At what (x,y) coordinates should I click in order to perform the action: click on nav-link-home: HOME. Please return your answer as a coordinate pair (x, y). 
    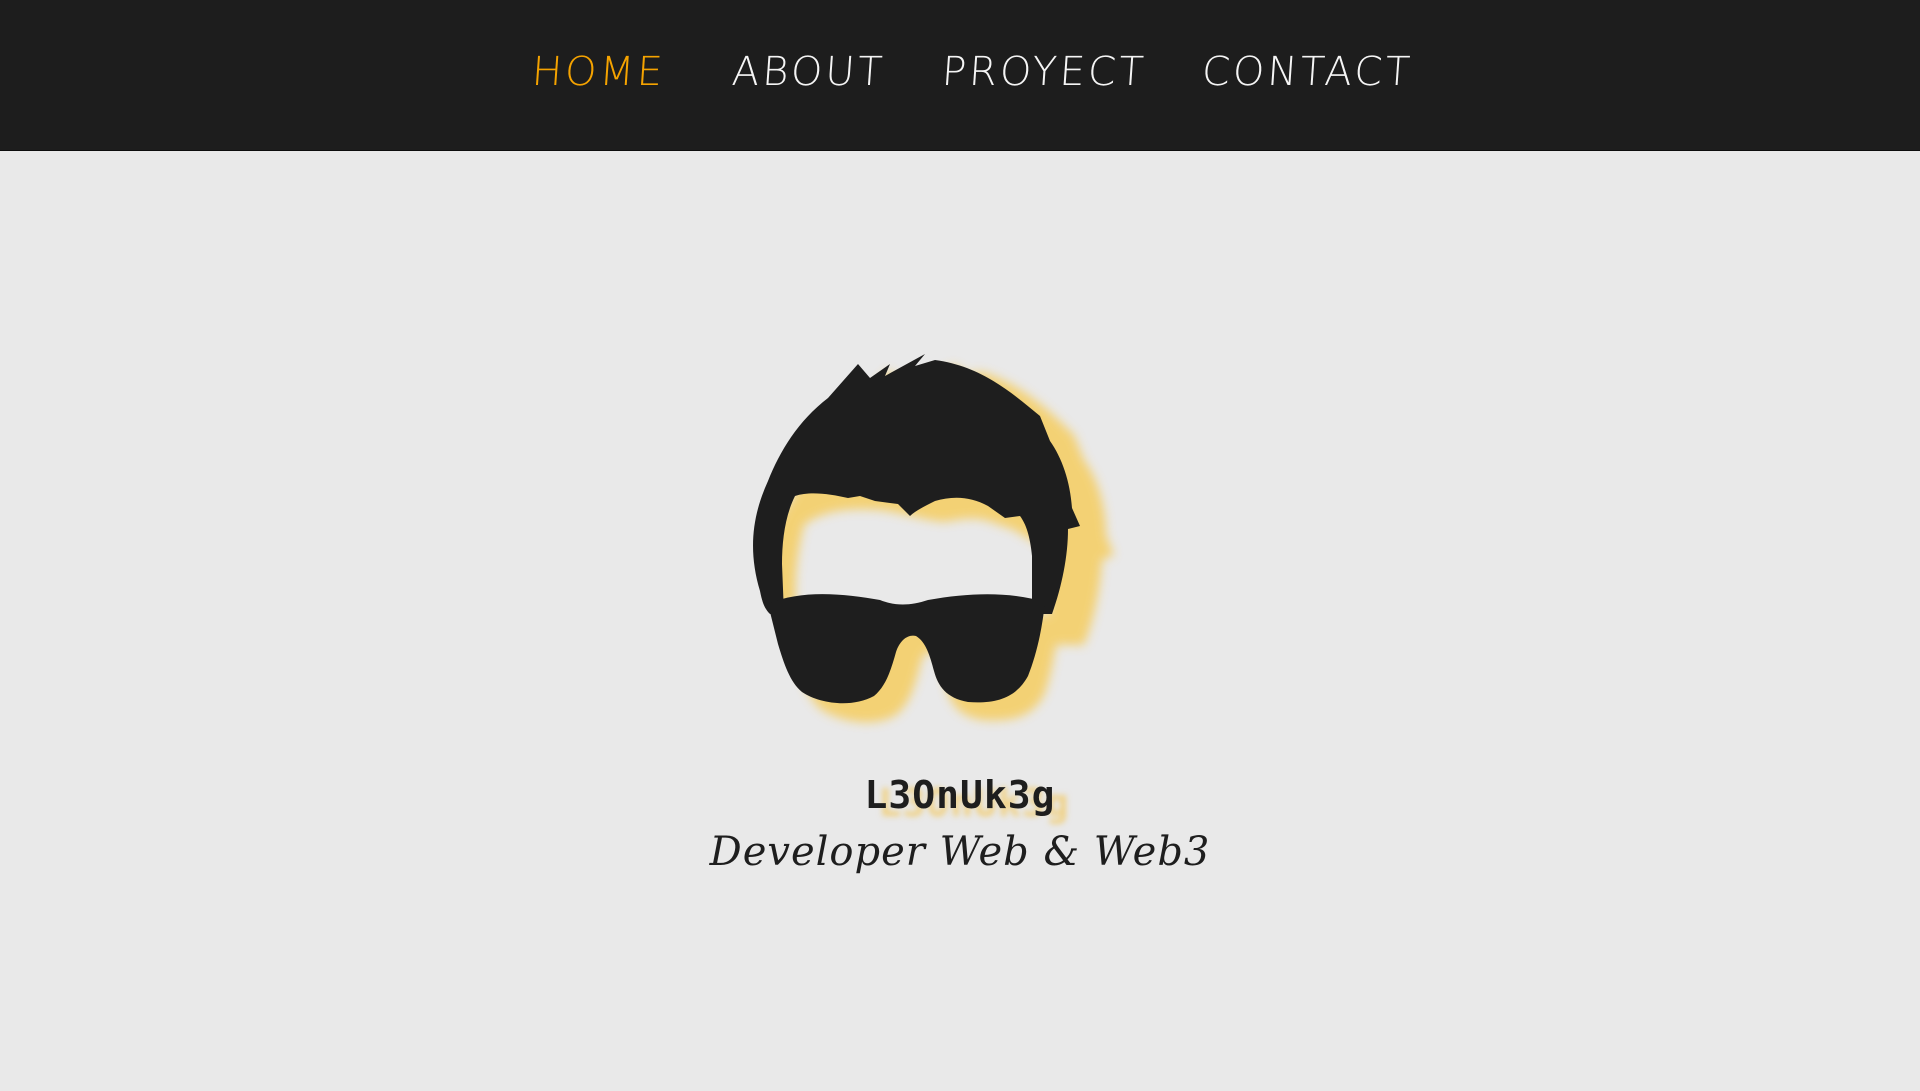
    Looking at the image, I should click on (598, 72).